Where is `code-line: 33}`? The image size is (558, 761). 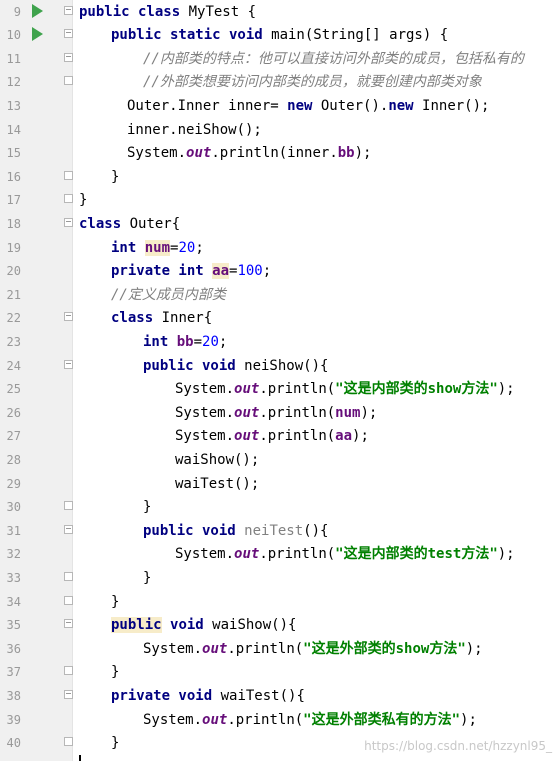 code-line: 33} is located at coordinates (279, 579).